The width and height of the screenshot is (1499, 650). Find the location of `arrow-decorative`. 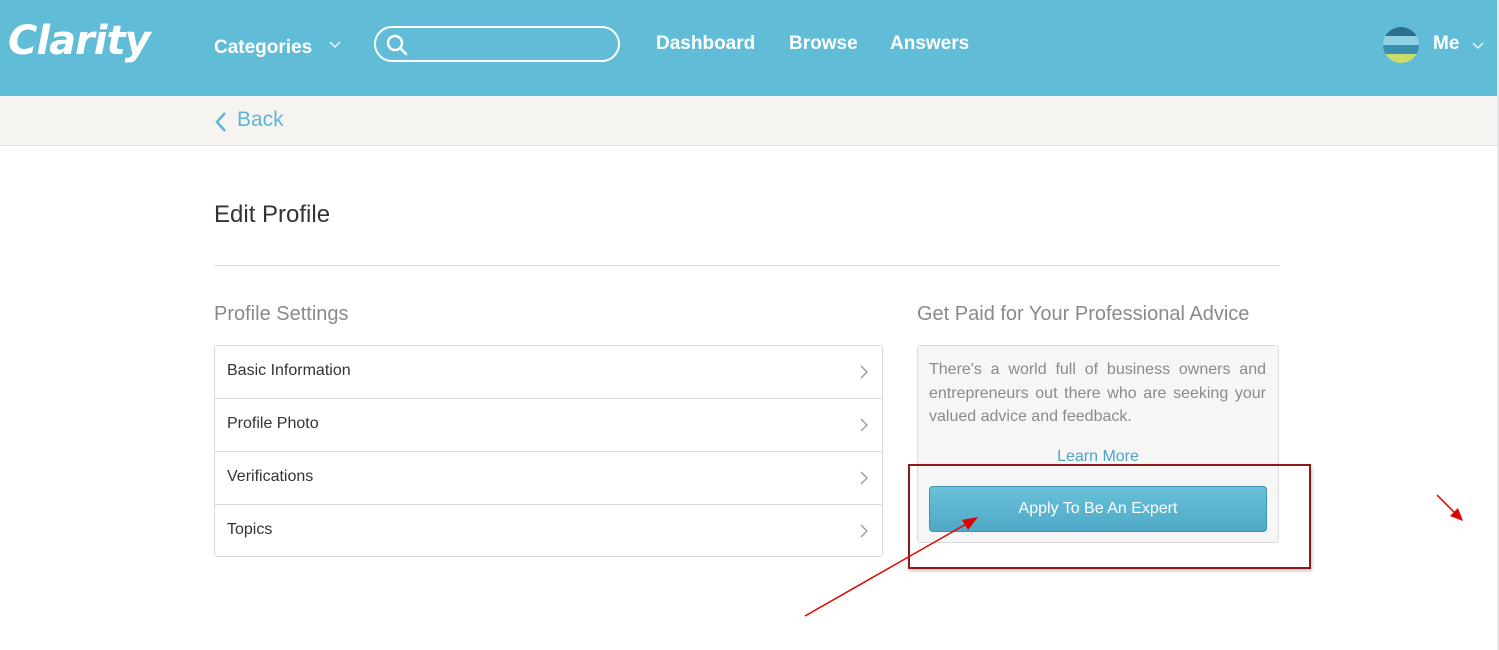

arrow-decorative is located at coordinates (1449, 507).